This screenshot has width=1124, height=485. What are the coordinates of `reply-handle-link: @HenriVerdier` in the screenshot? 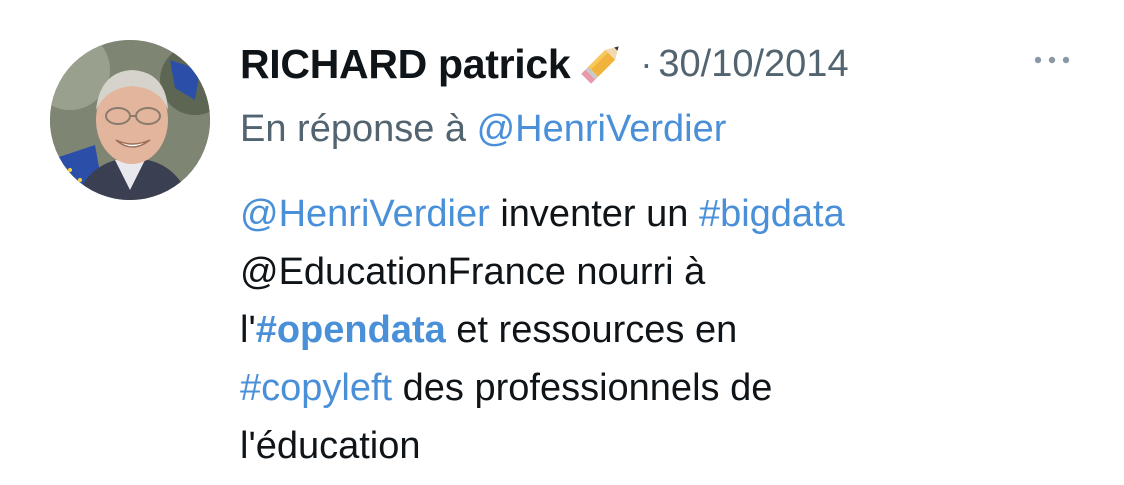 It's located at (602, 129).